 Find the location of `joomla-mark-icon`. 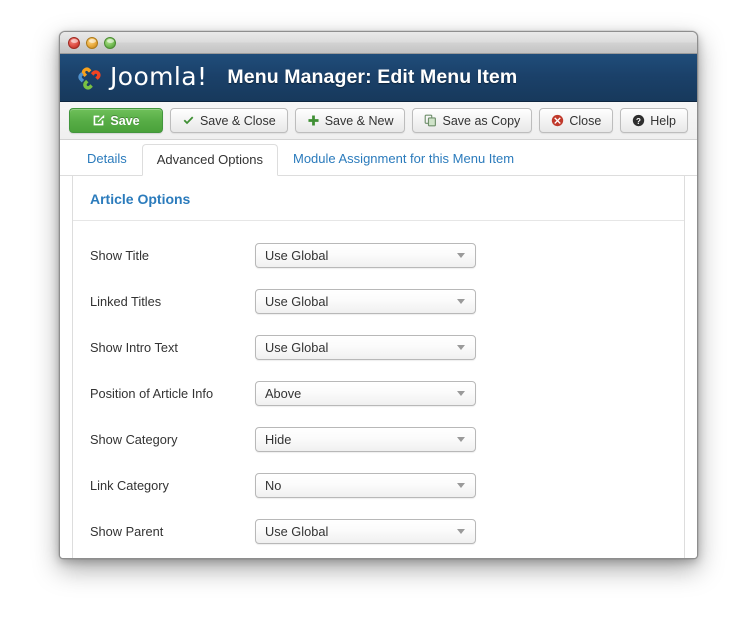

joomla-mark-icon is located at coordinates (88, 77).